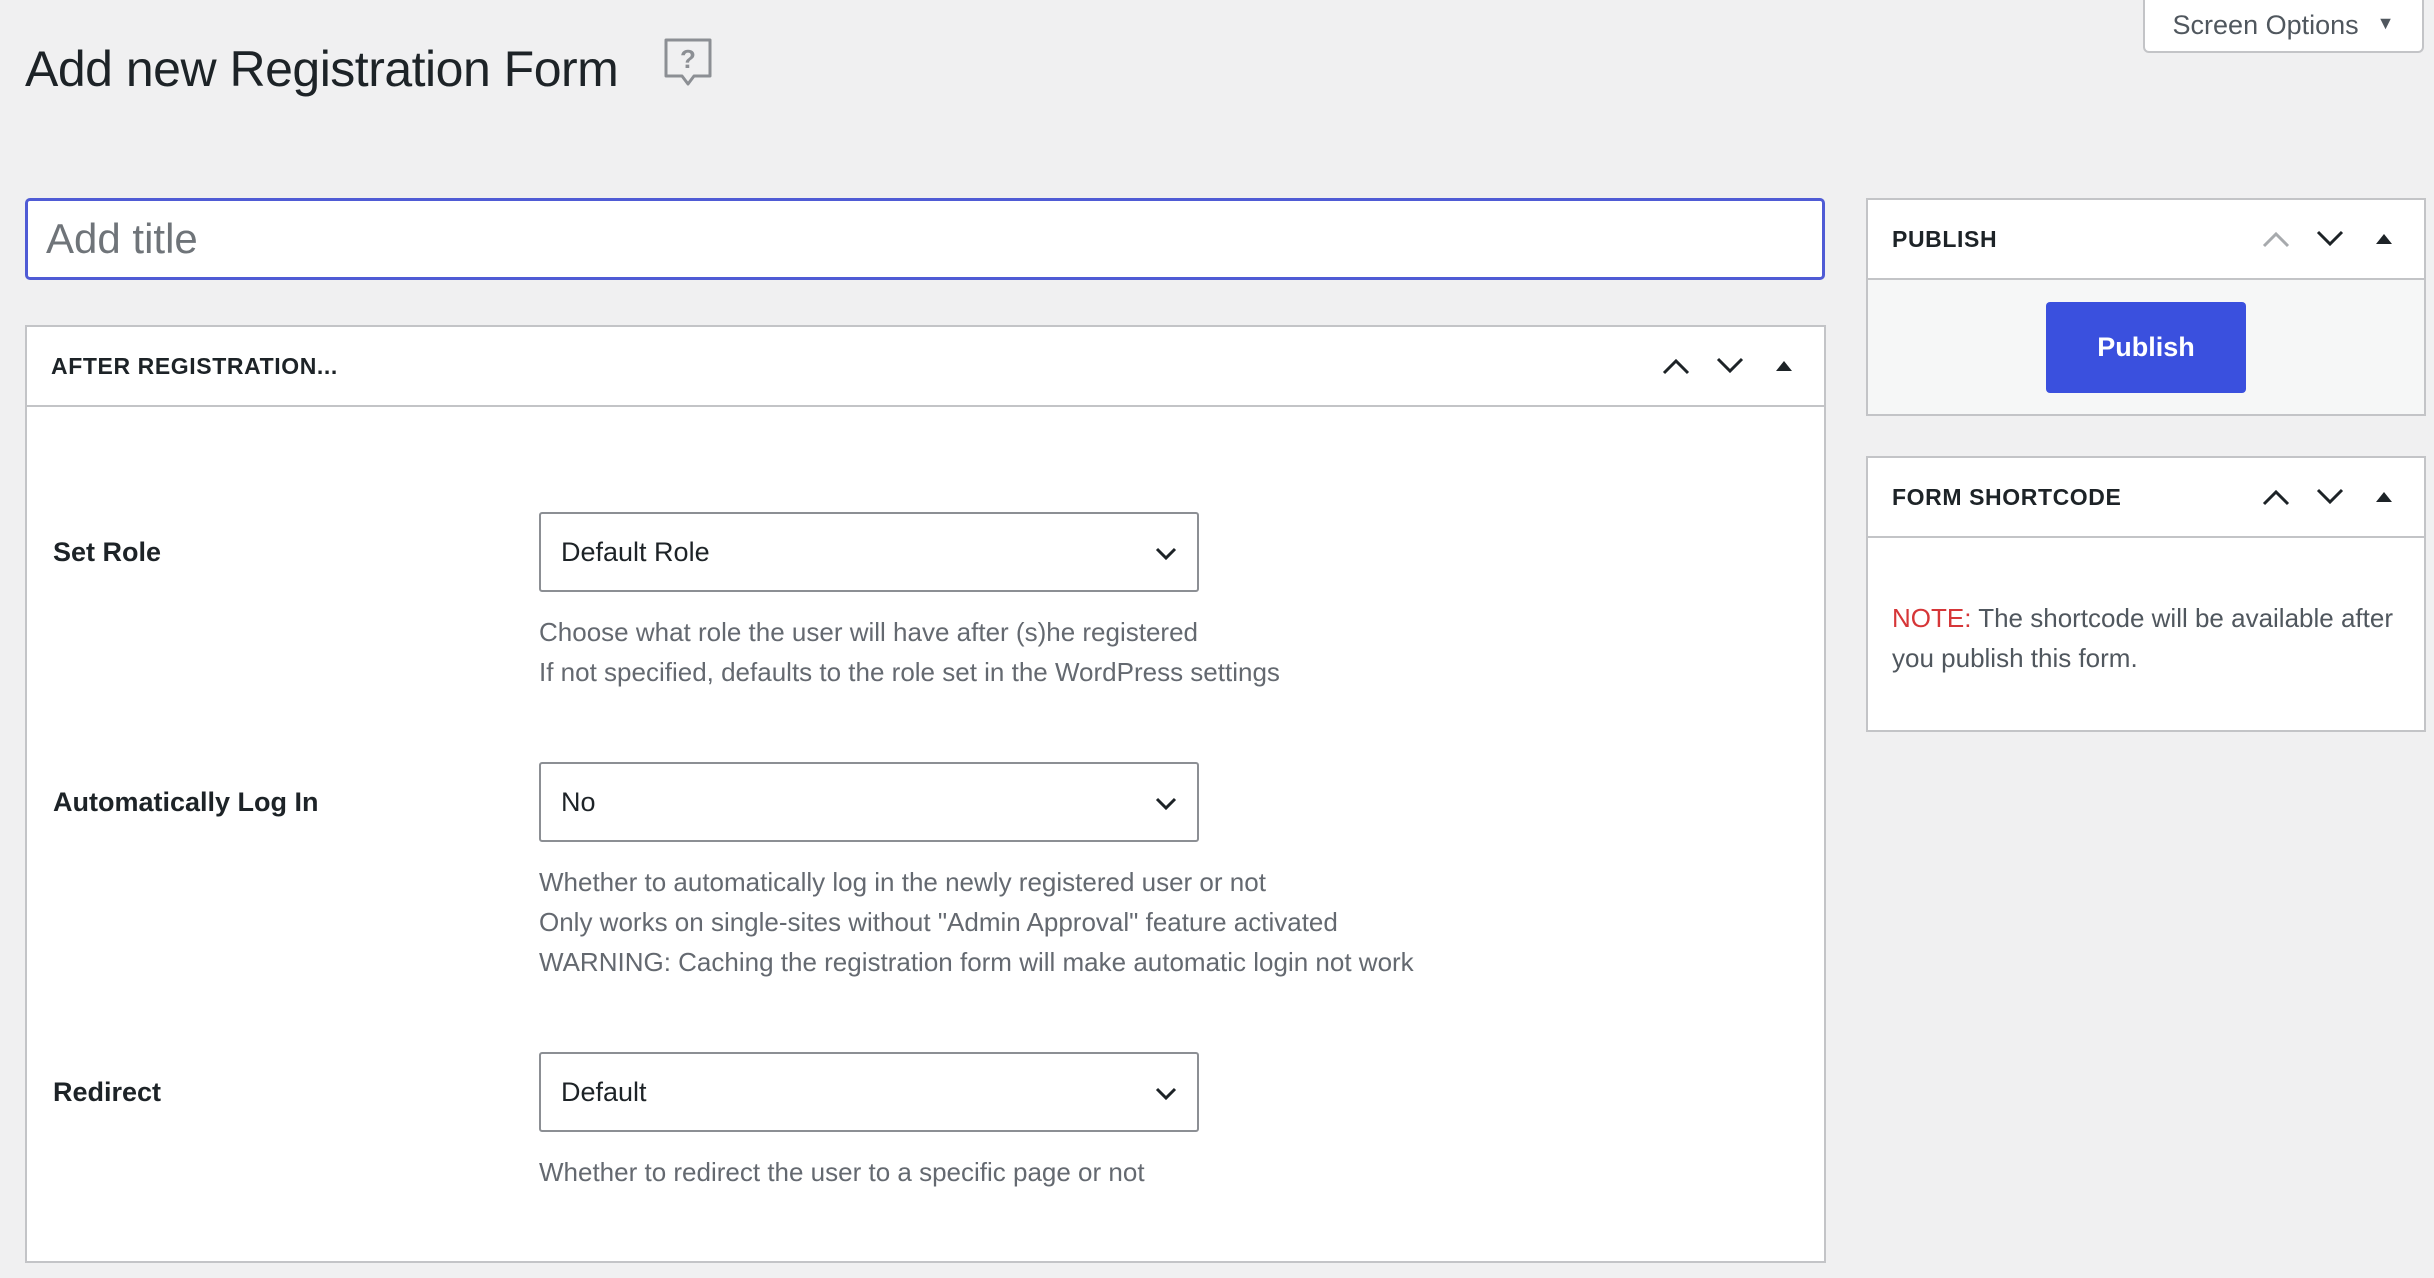 The image size is (2434, 1278). Describe the element at coordinates (322, 69) in the screenshot. I see `page-title: Add new Registration Form` at that location.